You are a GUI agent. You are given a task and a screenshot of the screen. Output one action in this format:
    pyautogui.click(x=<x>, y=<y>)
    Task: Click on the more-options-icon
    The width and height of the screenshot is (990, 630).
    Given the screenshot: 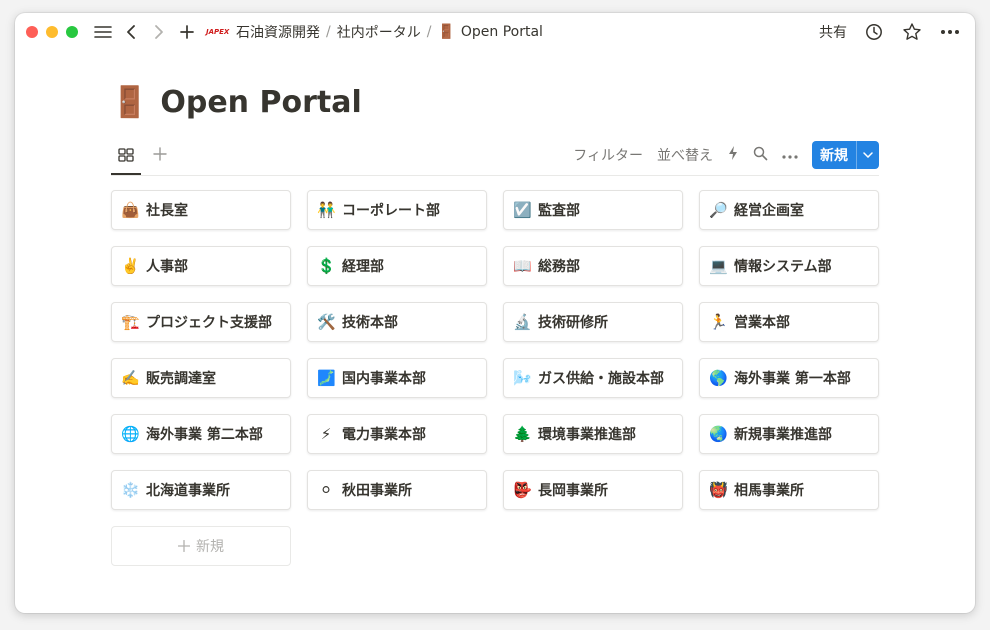 What is the action you would take?
    pyautogui.click(x=950, y=32)
    